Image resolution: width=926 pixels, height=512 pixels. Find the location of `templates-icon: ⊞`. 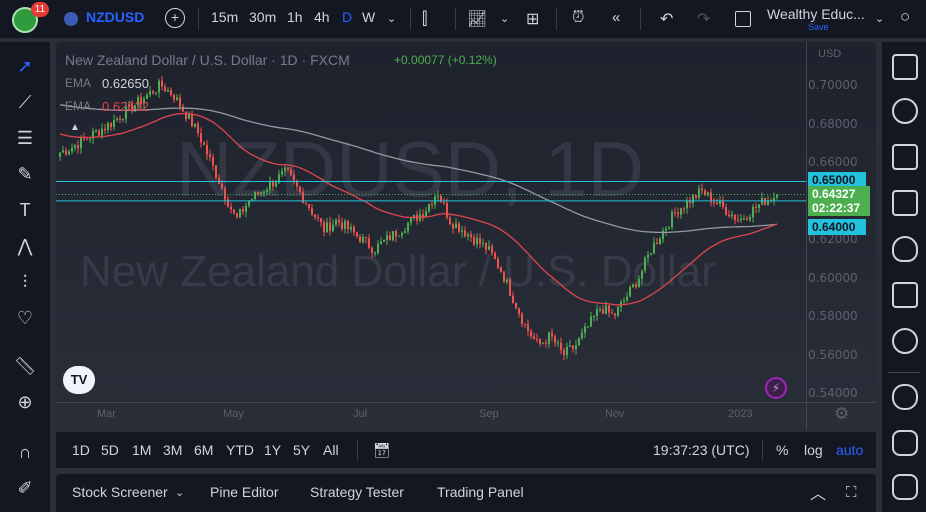

templates-icon: ⊞ is located at coordinates (532, 19).